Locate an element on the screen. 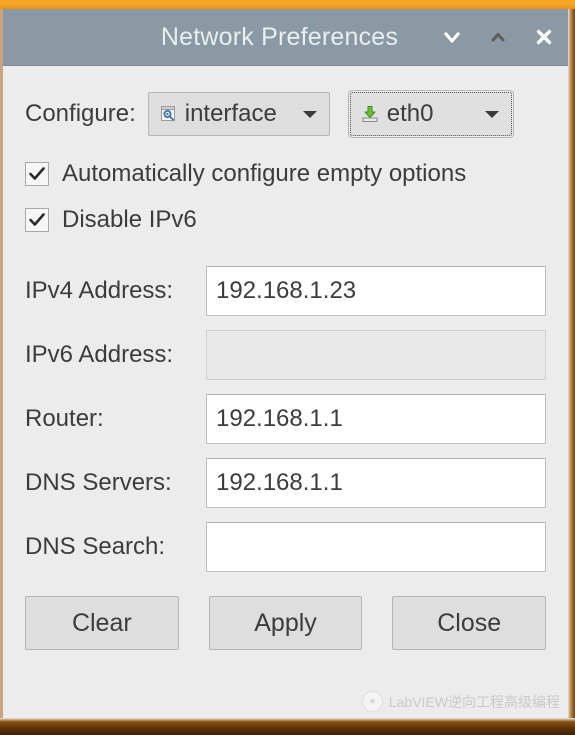  disable-ipv6-checkbox is located at coordinates (37, 220).